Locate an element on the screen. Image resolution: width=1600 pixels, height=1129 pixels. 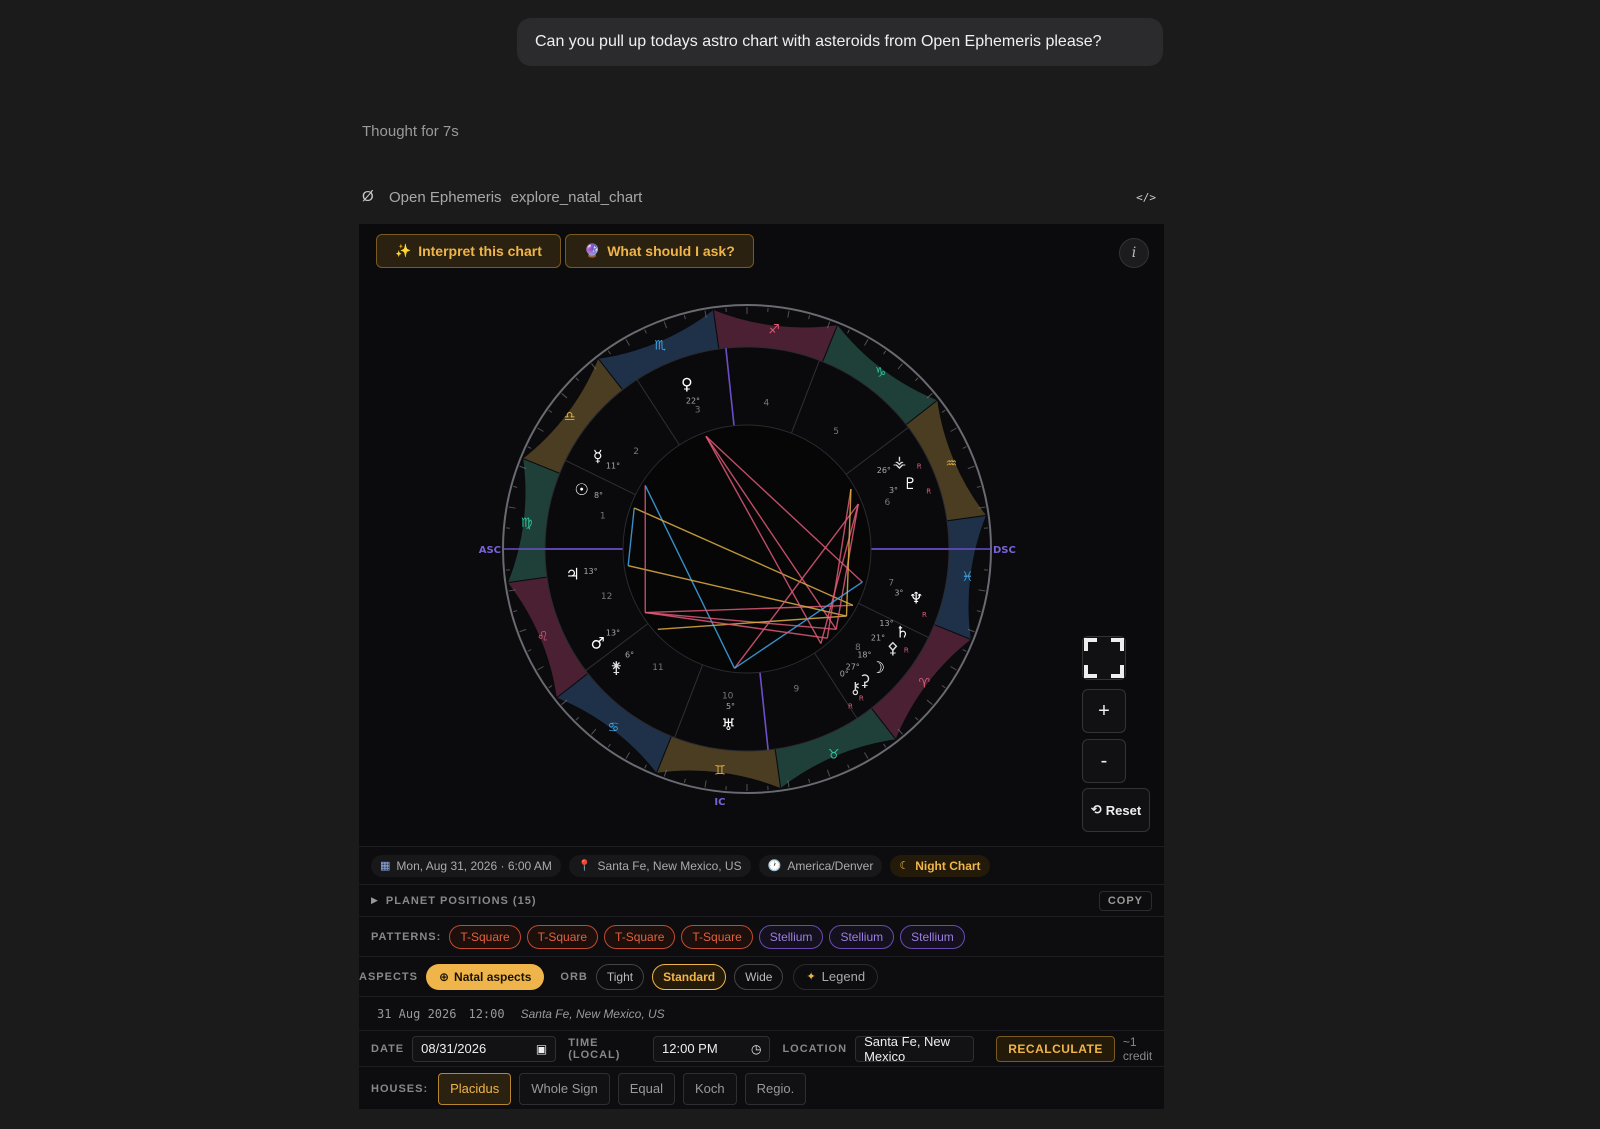
house-number: 5 is located at coordinates (836, 432).